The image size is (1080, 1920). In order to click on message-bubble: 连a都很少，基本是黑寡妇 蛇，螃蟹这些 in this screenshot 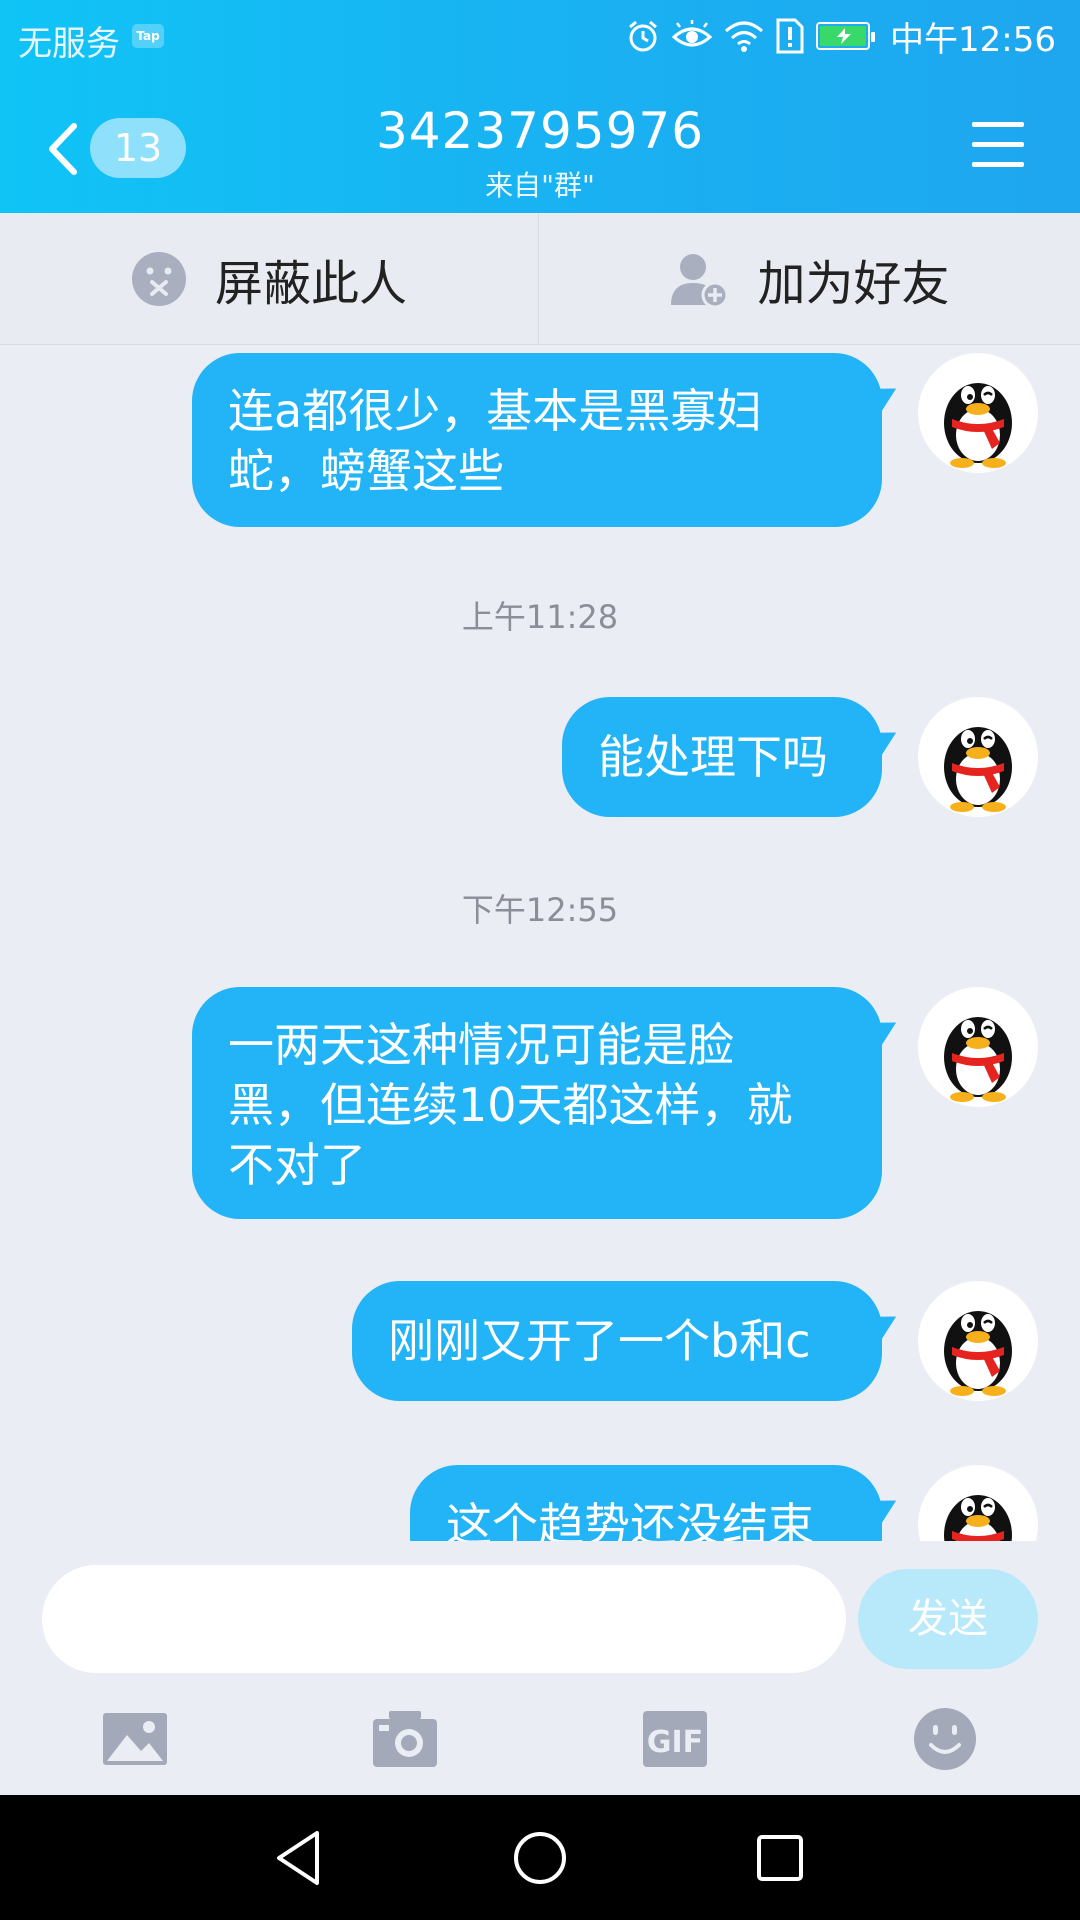, I will do `click(537, 440)`.